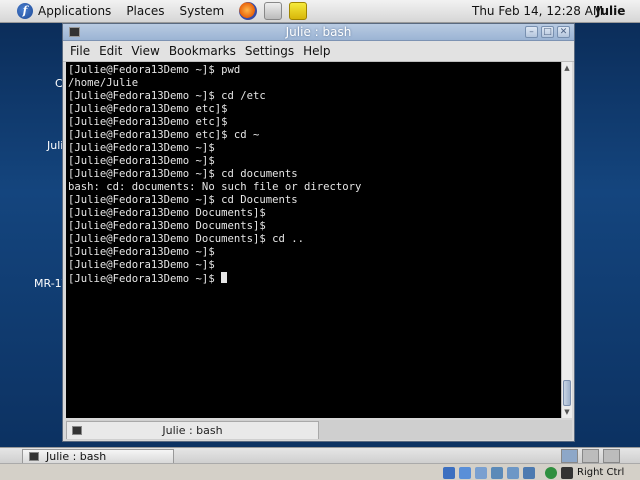 The image size is (640, 480). Describe the element at coordinates (481, 473) in the screenshot. I see `usb-icon` at that location.